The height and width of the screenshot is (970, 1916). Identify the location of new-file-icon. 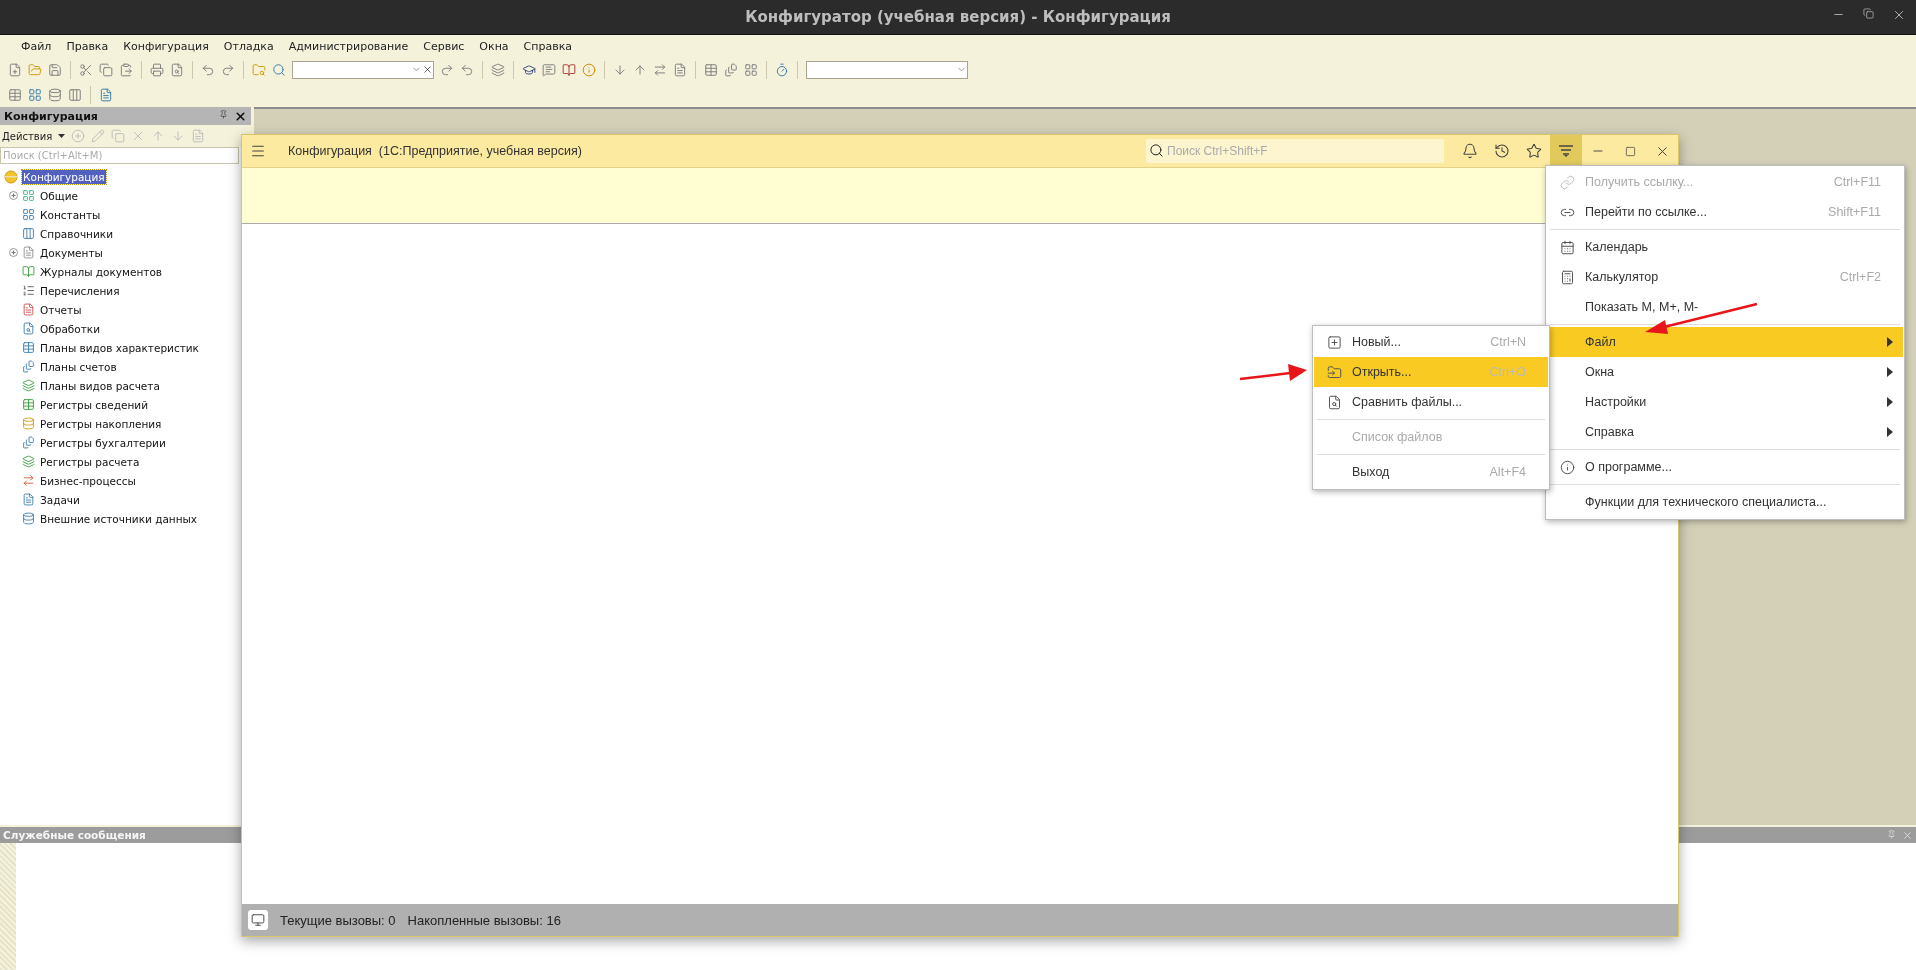
(15, 69).